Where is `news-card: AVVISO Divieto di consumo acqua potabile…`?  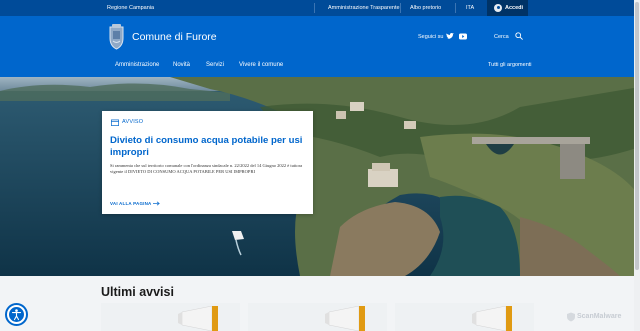
news-card: AVVISO Divieto di consumo acqua potabile… is located at coordinates (207, 162).